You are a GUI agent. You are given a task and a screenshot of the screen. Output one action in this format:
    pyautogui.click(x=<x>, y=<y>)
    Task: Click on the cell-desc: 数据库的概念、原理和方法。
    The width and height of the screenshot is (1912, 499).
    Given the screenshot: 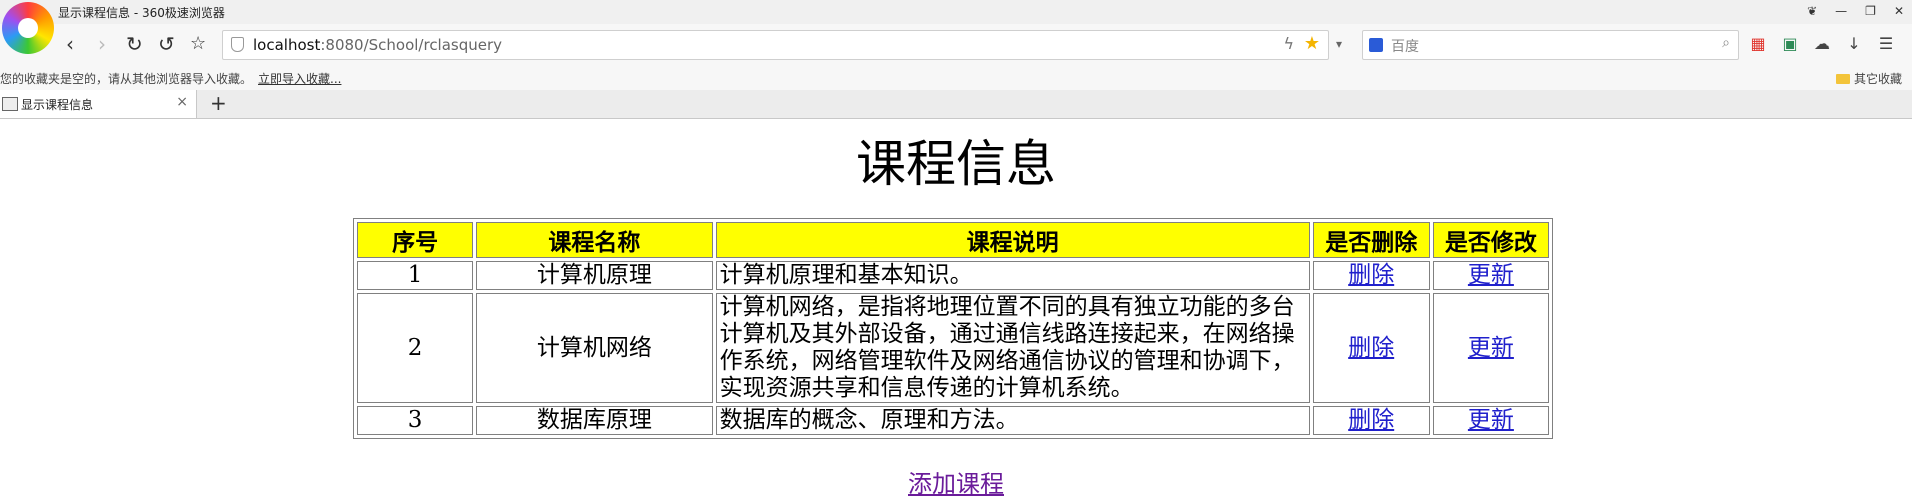 What is the action you would take?
    pyautogui.click(x=1012, y=420)
    